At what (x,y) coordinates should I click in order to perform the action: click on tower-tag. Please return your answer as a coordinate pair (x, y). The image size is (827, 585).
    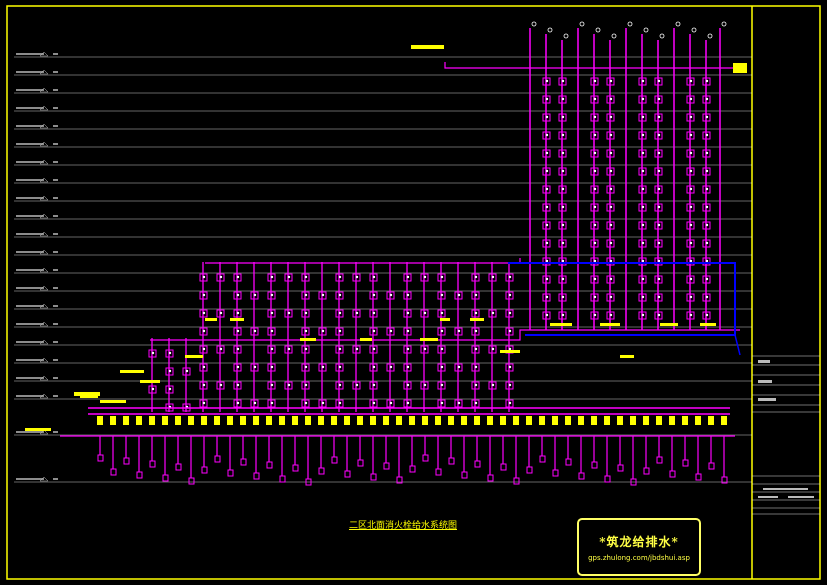
    Looking at the image, I should click on (740, 68).